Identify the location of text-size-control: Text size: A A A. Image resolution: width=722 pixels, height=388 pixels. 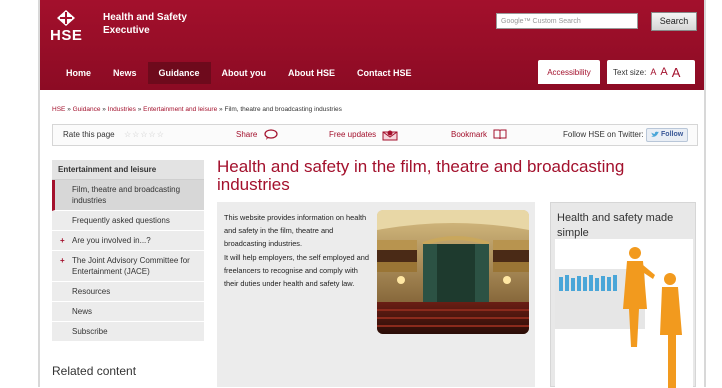
(651, 72).